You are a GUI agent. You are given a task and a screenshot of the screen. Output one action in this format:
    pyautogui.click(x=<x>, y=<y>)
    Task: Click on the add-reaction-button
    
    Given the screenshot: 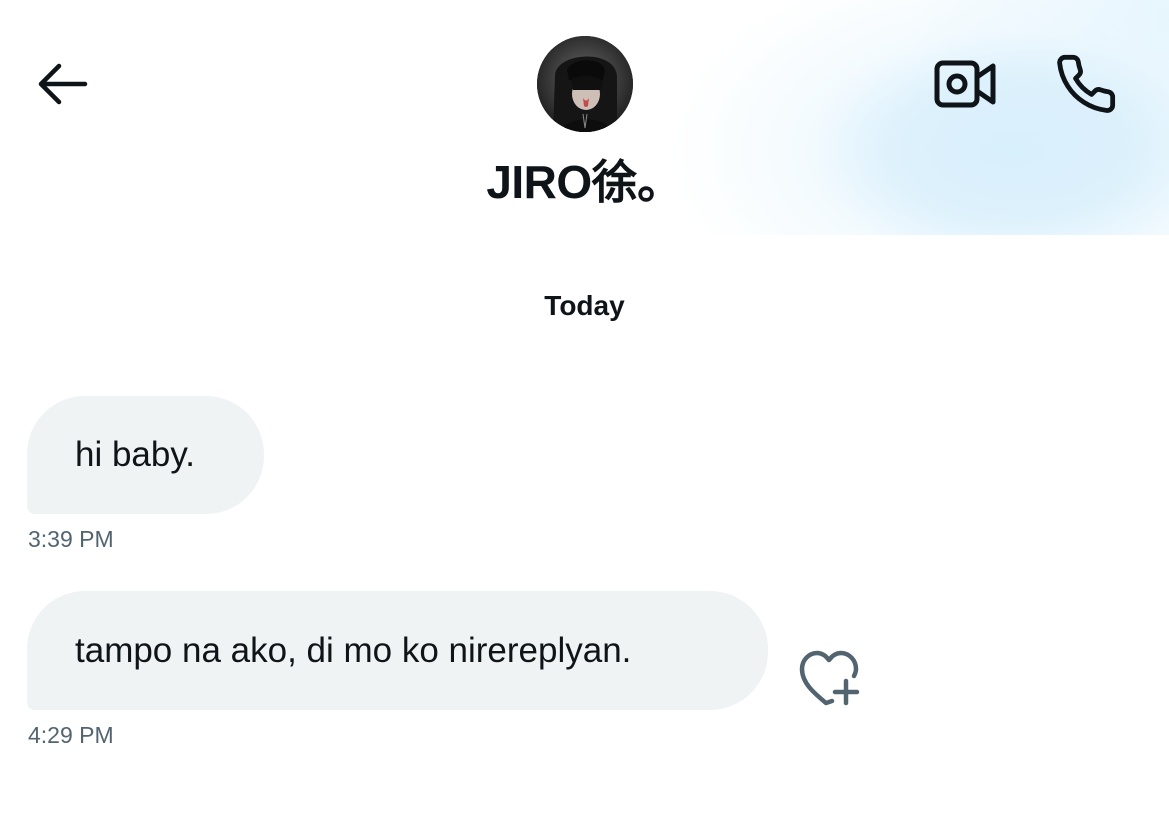 What is the action you would take?
    pyautogui.click(x=829, y=677)
    